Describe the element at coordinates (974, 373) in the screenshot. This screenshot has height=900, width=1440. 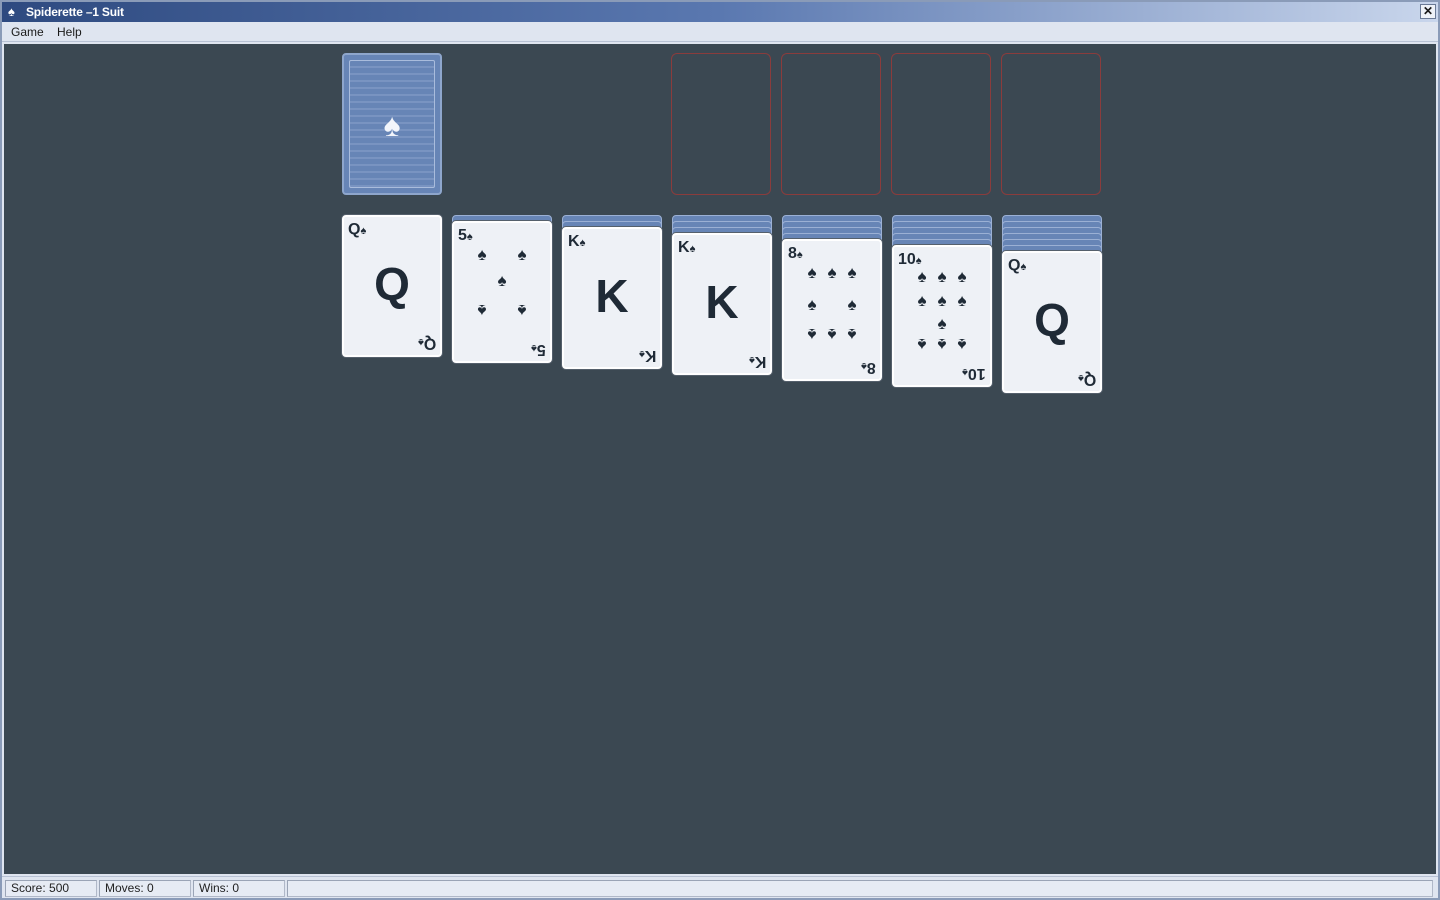
I see `card-rank-bottom: 10♠` at that location.